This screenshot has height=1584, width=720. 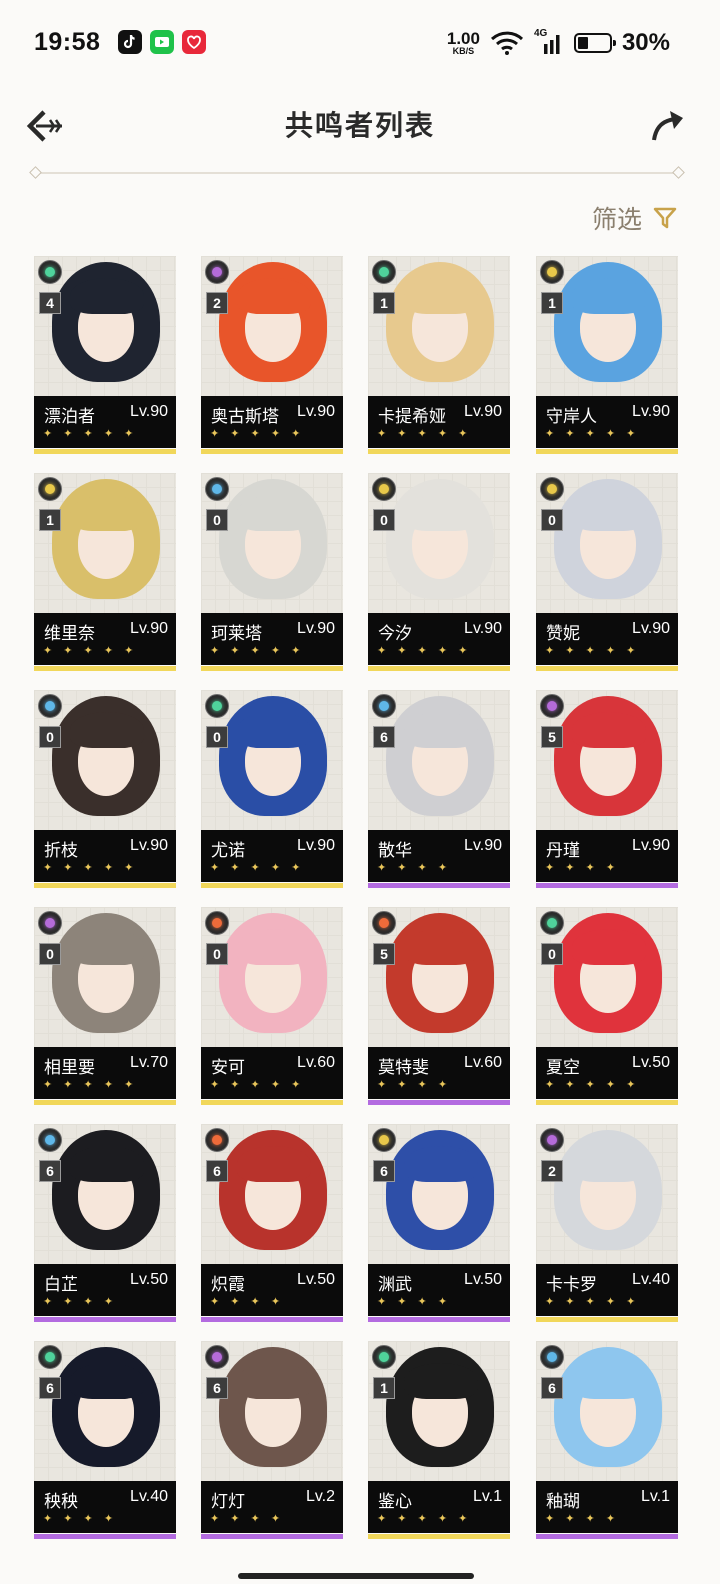 I want to click on character-name: 安可, so click(x=228, y=1067).